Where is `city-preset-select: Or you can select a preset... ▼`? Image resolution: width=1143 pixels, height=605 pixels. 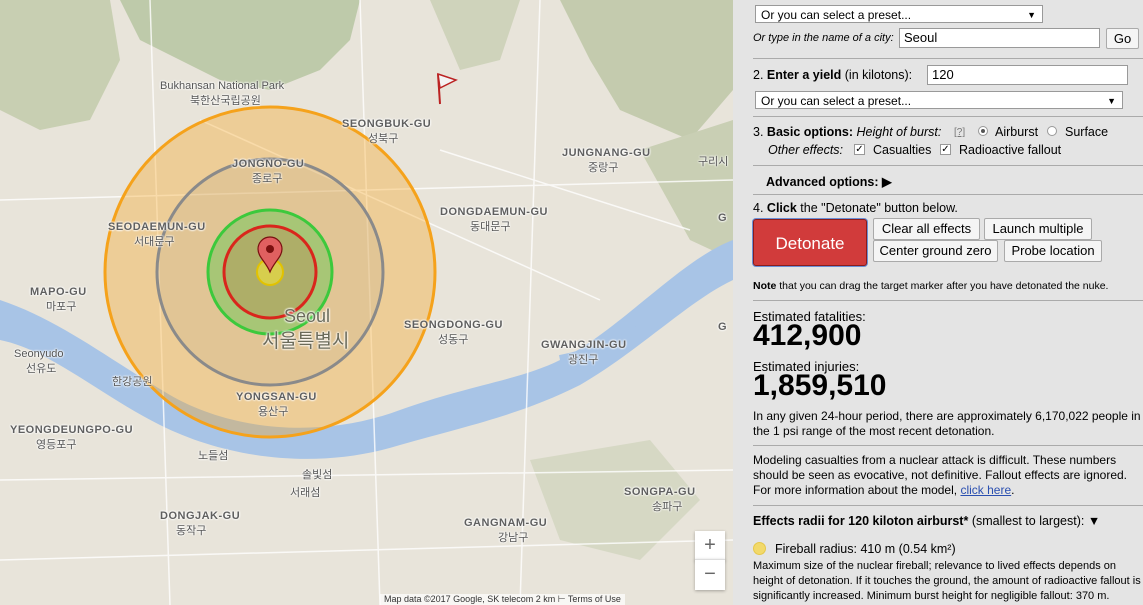
city-preset-select: Or you can select a preset... ▼ is located at coordinates (899, 14).